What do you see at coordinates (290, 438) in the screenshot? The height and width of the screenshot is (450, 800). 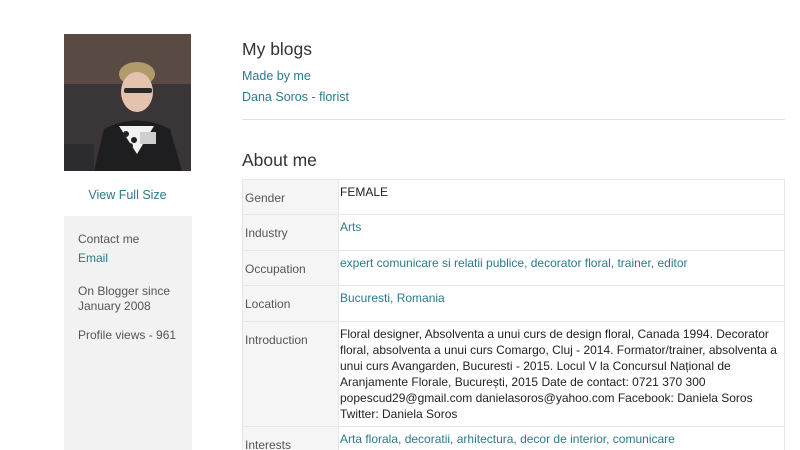 I see `interests-key: Interests` at bounding box center [290, 438].